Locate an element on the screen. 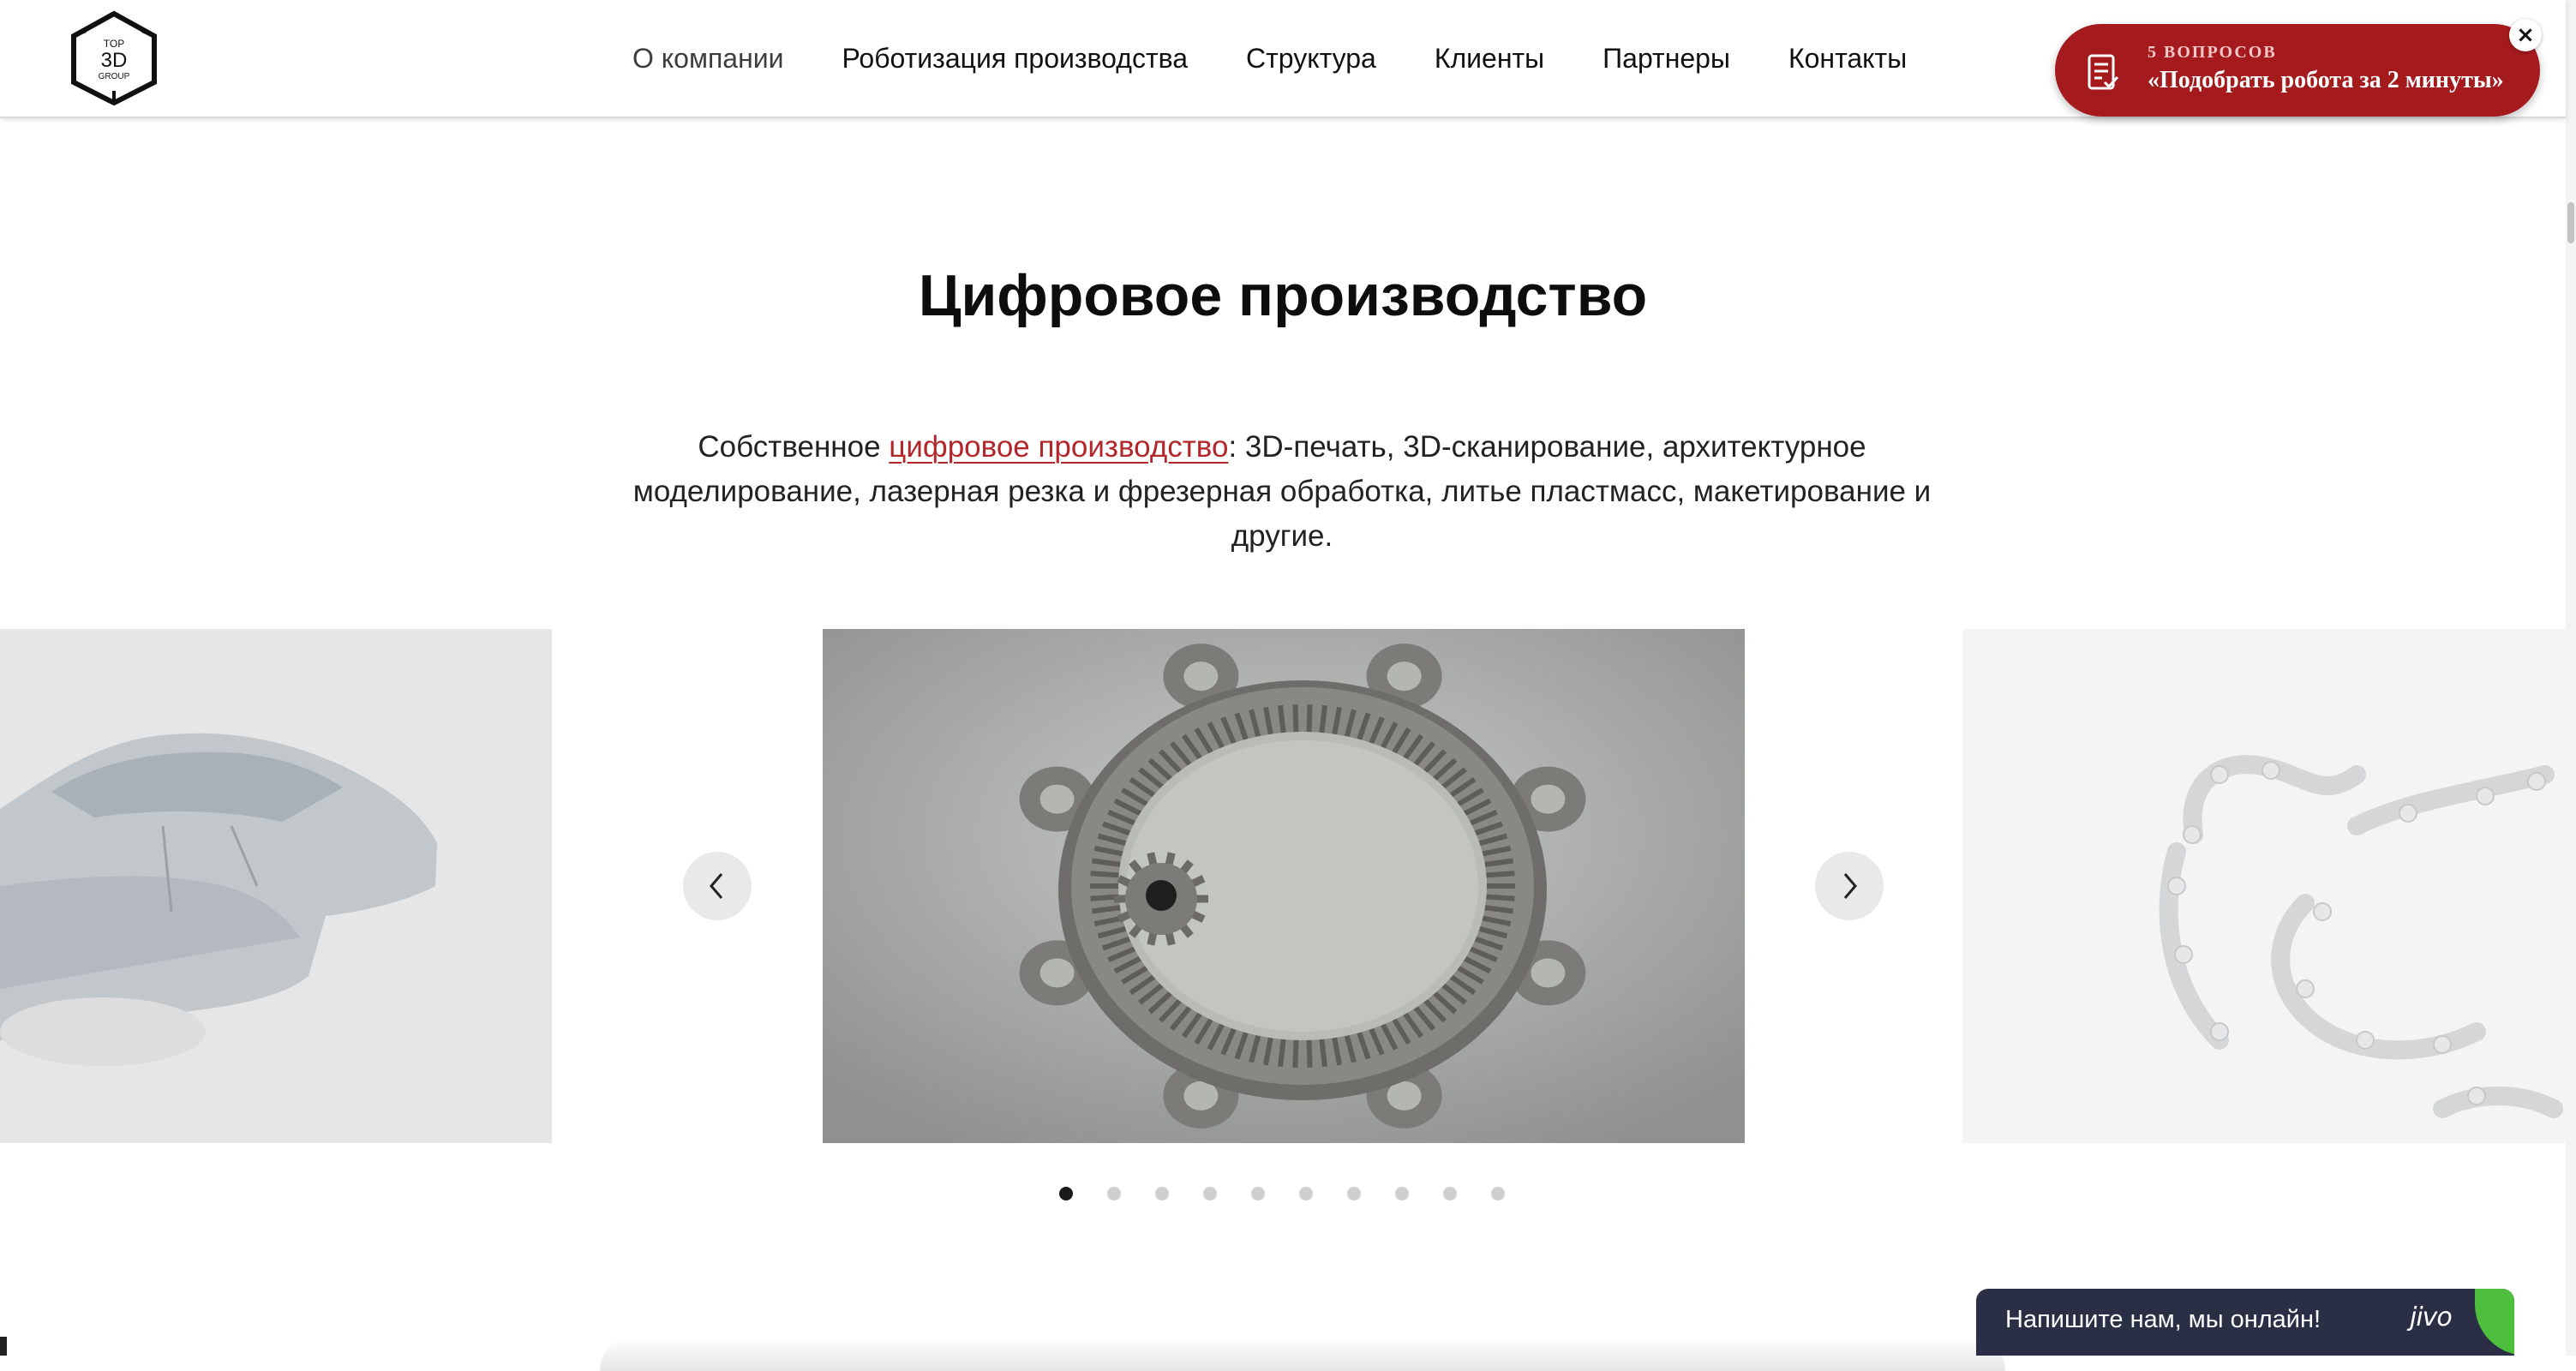 Image resolution: width=2576 pixels, height=1371 pixels. slider-pagination is located at coordinates (1299, 1193).